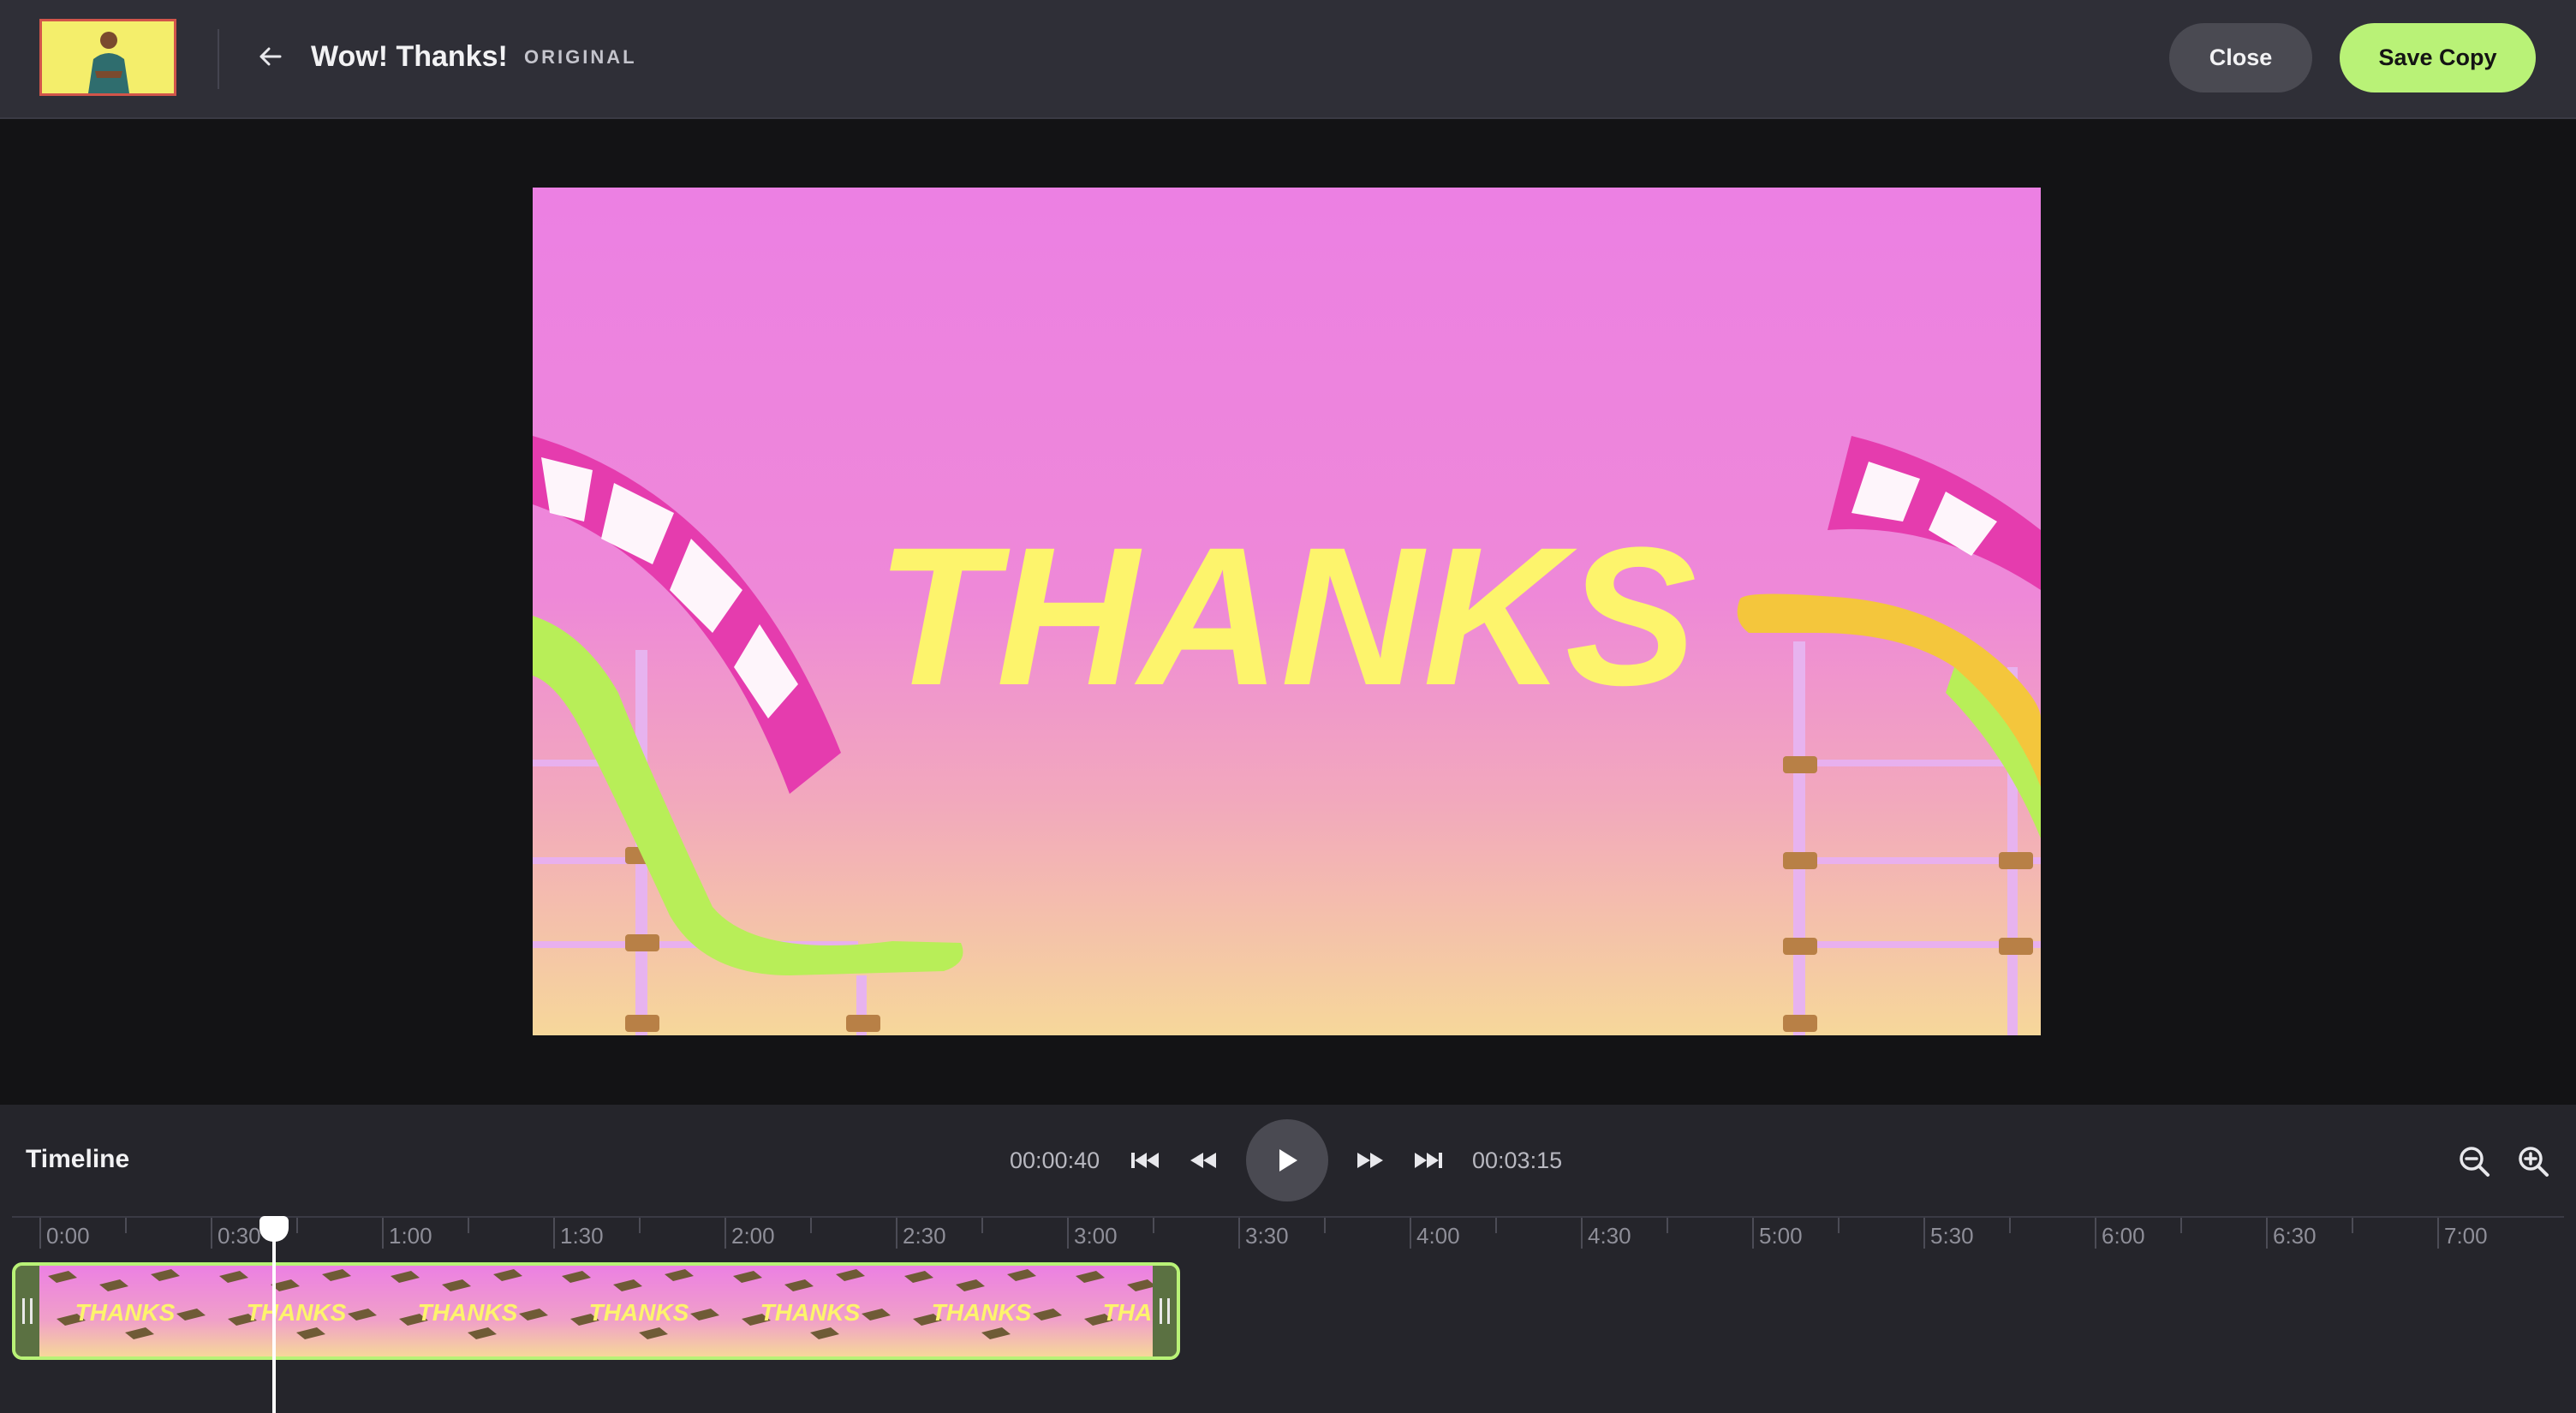 This screenshot has width=2576, height=1413. I want to click on rewind-icon, so click(1203, 1160).